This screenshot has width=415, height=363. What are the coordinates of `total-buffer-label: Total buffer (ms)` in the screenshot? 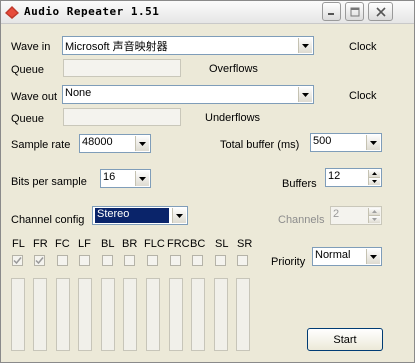 It's located at (260, 145).